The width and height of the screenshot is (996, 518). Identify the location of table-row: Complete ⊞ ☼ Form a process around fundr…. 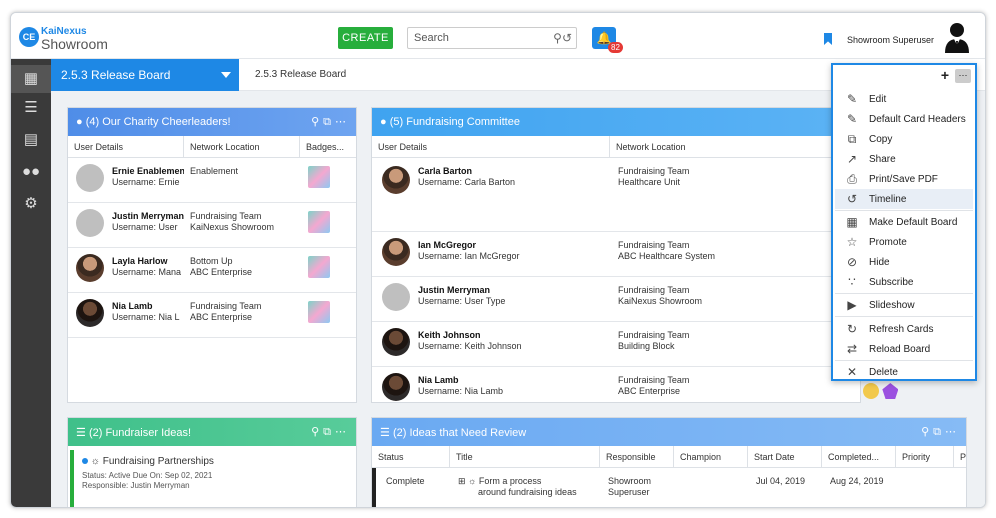
(669, 487).